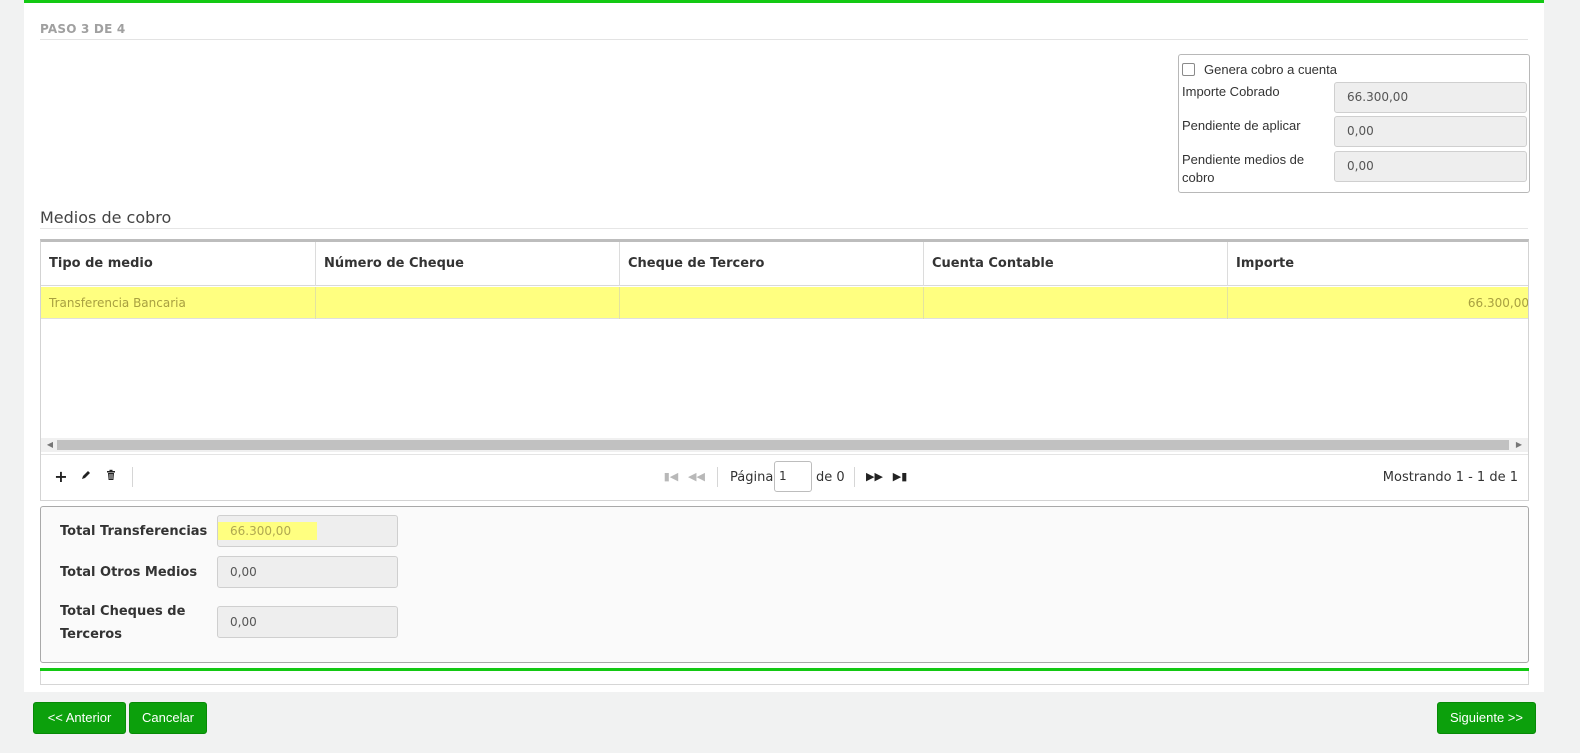 Image resolution: width=1580 pixels, height=753 pixels. What do you see at coordinates (129, 572) in the screenshot?
I see `total-otros-medios-label: Total Otros Medios` at bounding box center [129, 572].